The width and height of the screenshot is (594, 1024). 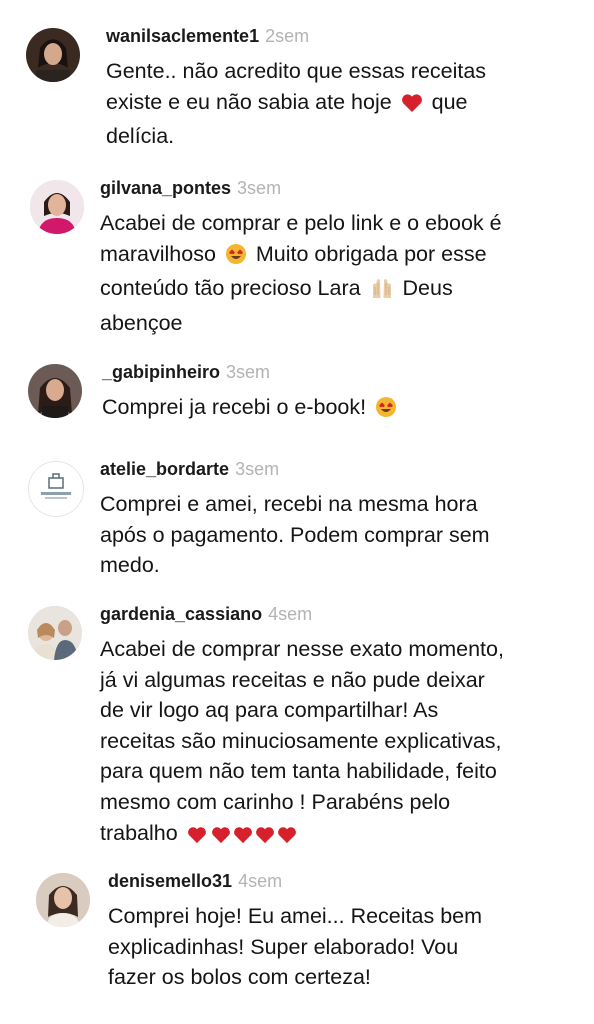 What do you see at coordinates (340, 884) in the screenshot?
I see `comment-header: denisemello31 4sem` at bounding box center [340, 884].